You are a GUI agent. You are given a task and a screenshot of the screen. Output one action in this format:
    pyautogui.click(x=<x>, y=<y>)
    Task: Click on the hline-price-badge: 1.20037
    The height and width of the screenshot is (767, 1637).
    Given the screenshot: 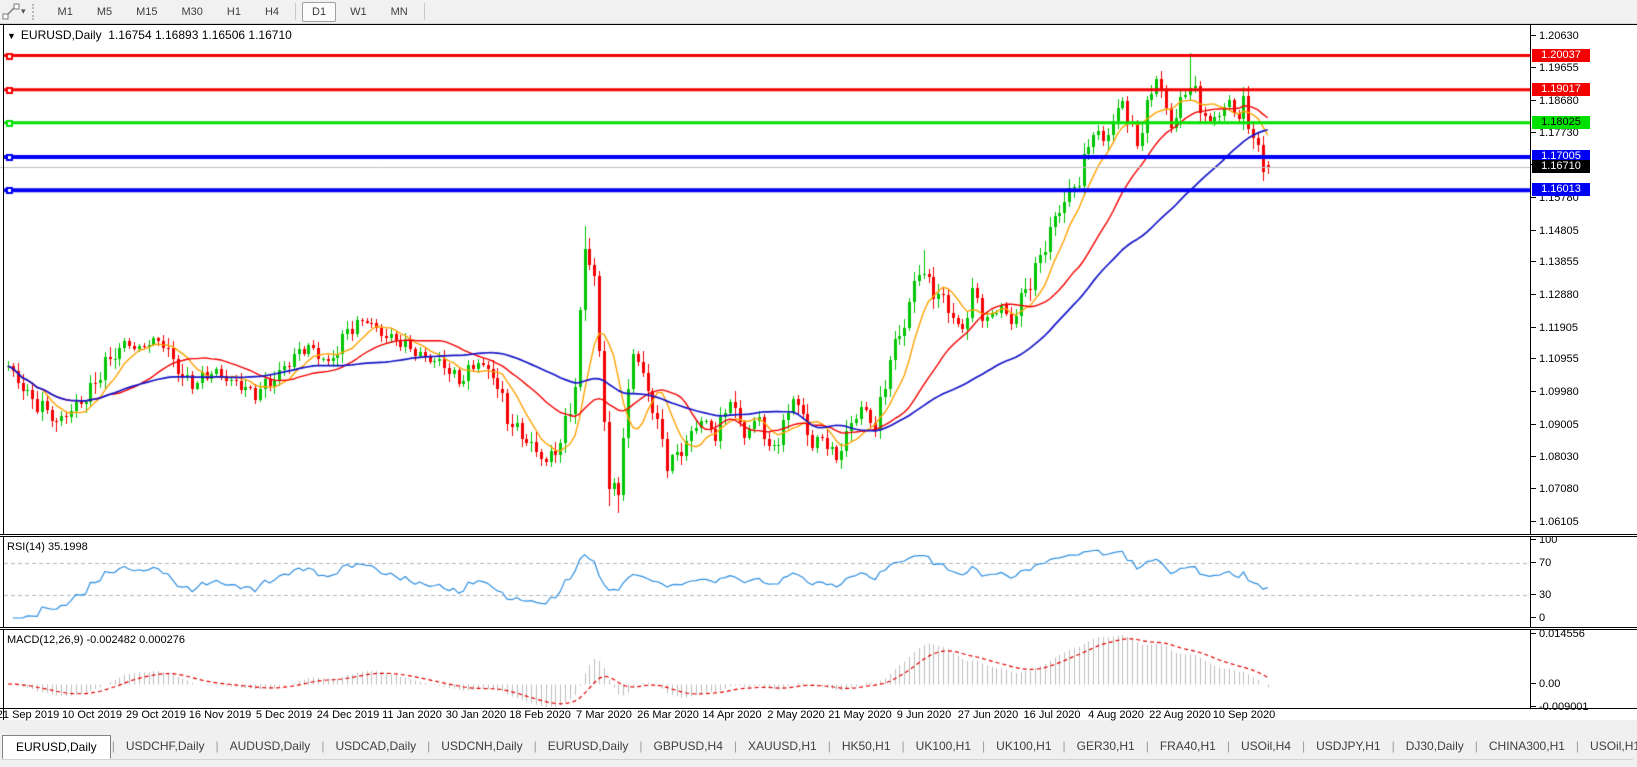 What is the action you would take?
    pyautogui.click(x=1561, y=55)
    